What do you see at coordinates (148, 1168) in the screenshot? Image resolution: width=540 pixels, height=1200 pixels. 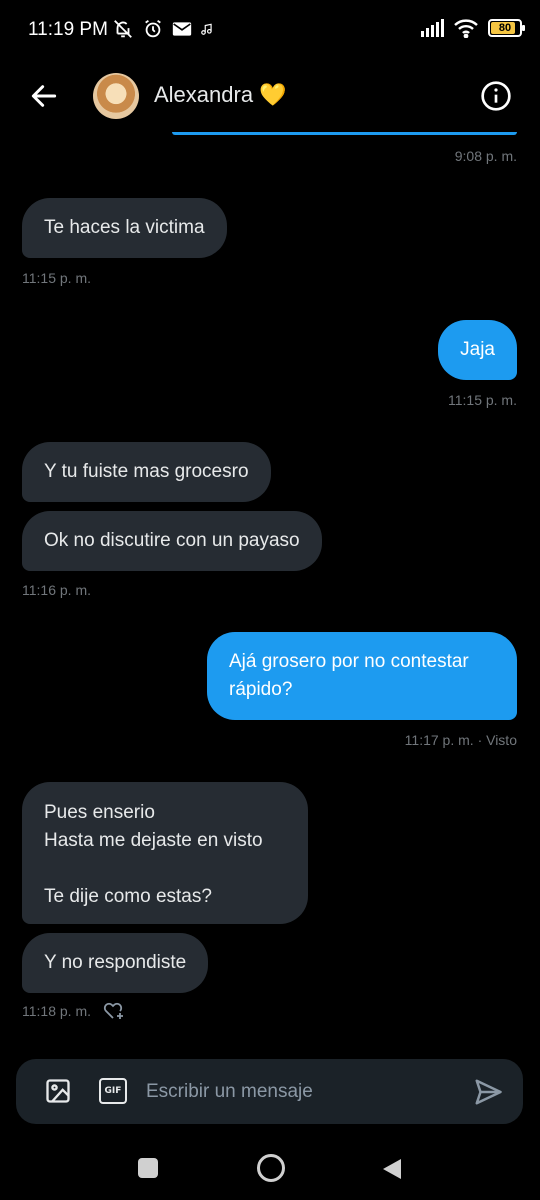 I see `recents-button` at bounding box center [148, 1168].